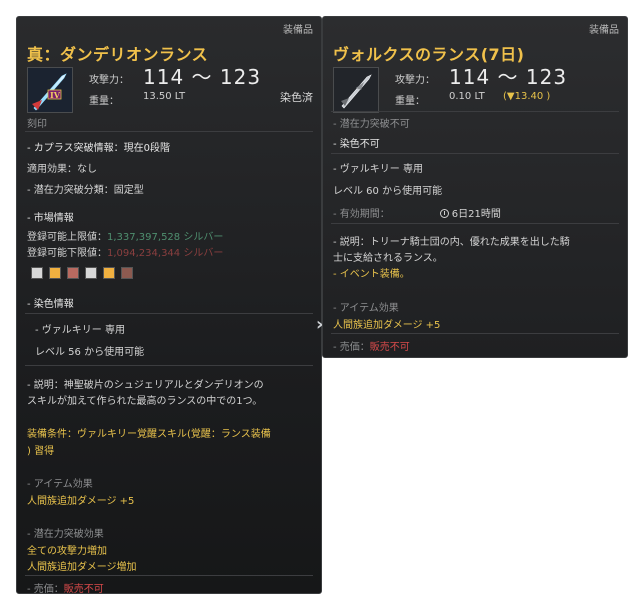 This screenshot has width=640, height=610. What do you see at coordinates (145, 401) in the screenshot?
I see `description-line-2: スキルが加えて作られた最高のランスの中での1つ。` at bounding box center [145, 401].